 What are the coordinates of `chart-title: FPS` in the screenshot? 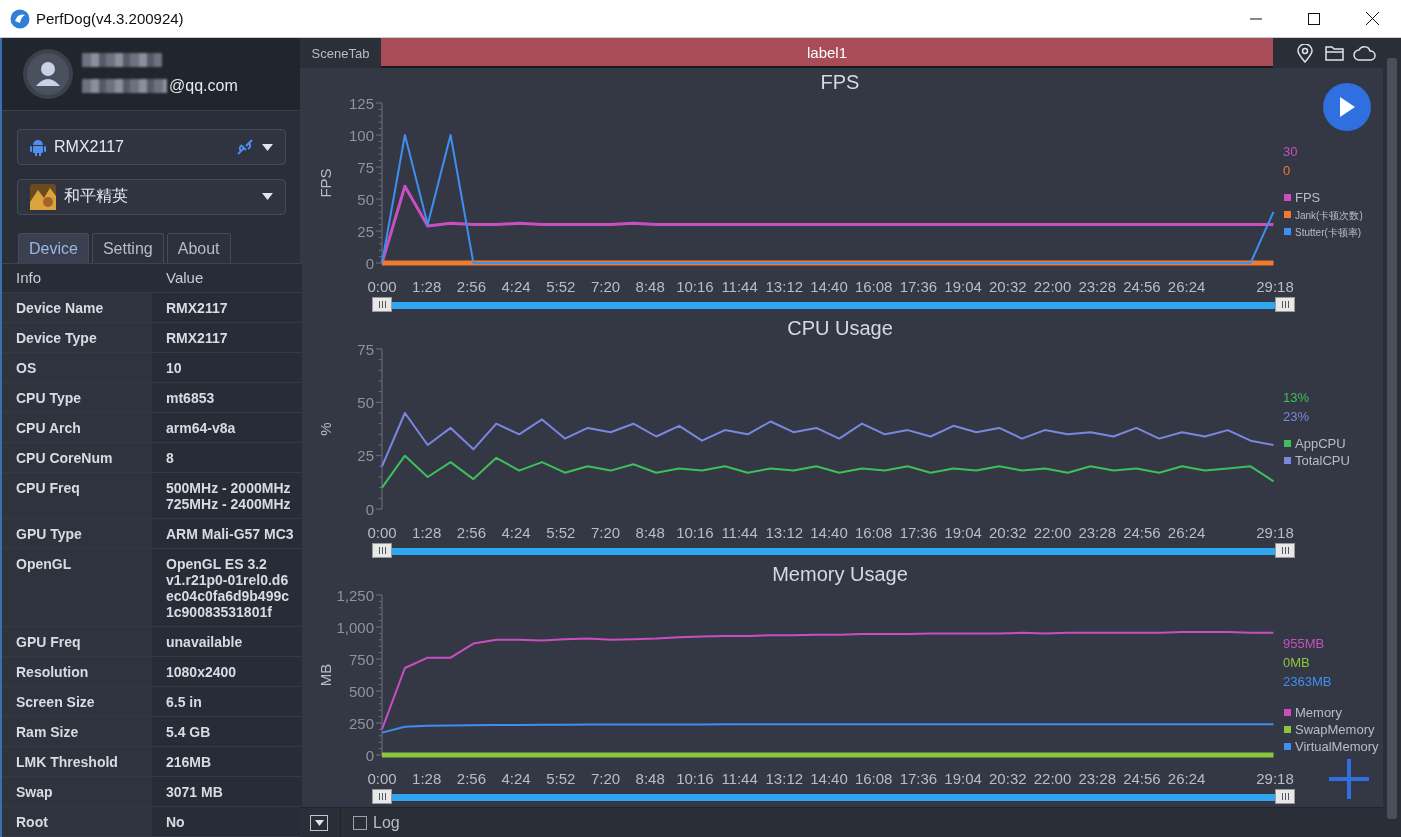 It's located at (840, 82).